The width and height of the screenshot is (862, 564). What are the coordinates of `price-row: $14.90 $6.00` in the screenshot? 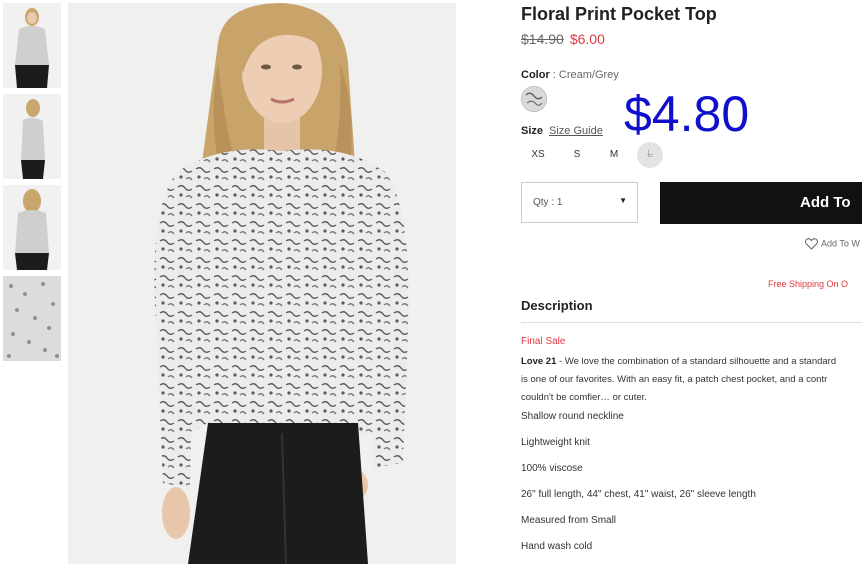 It's located at (563, 39).